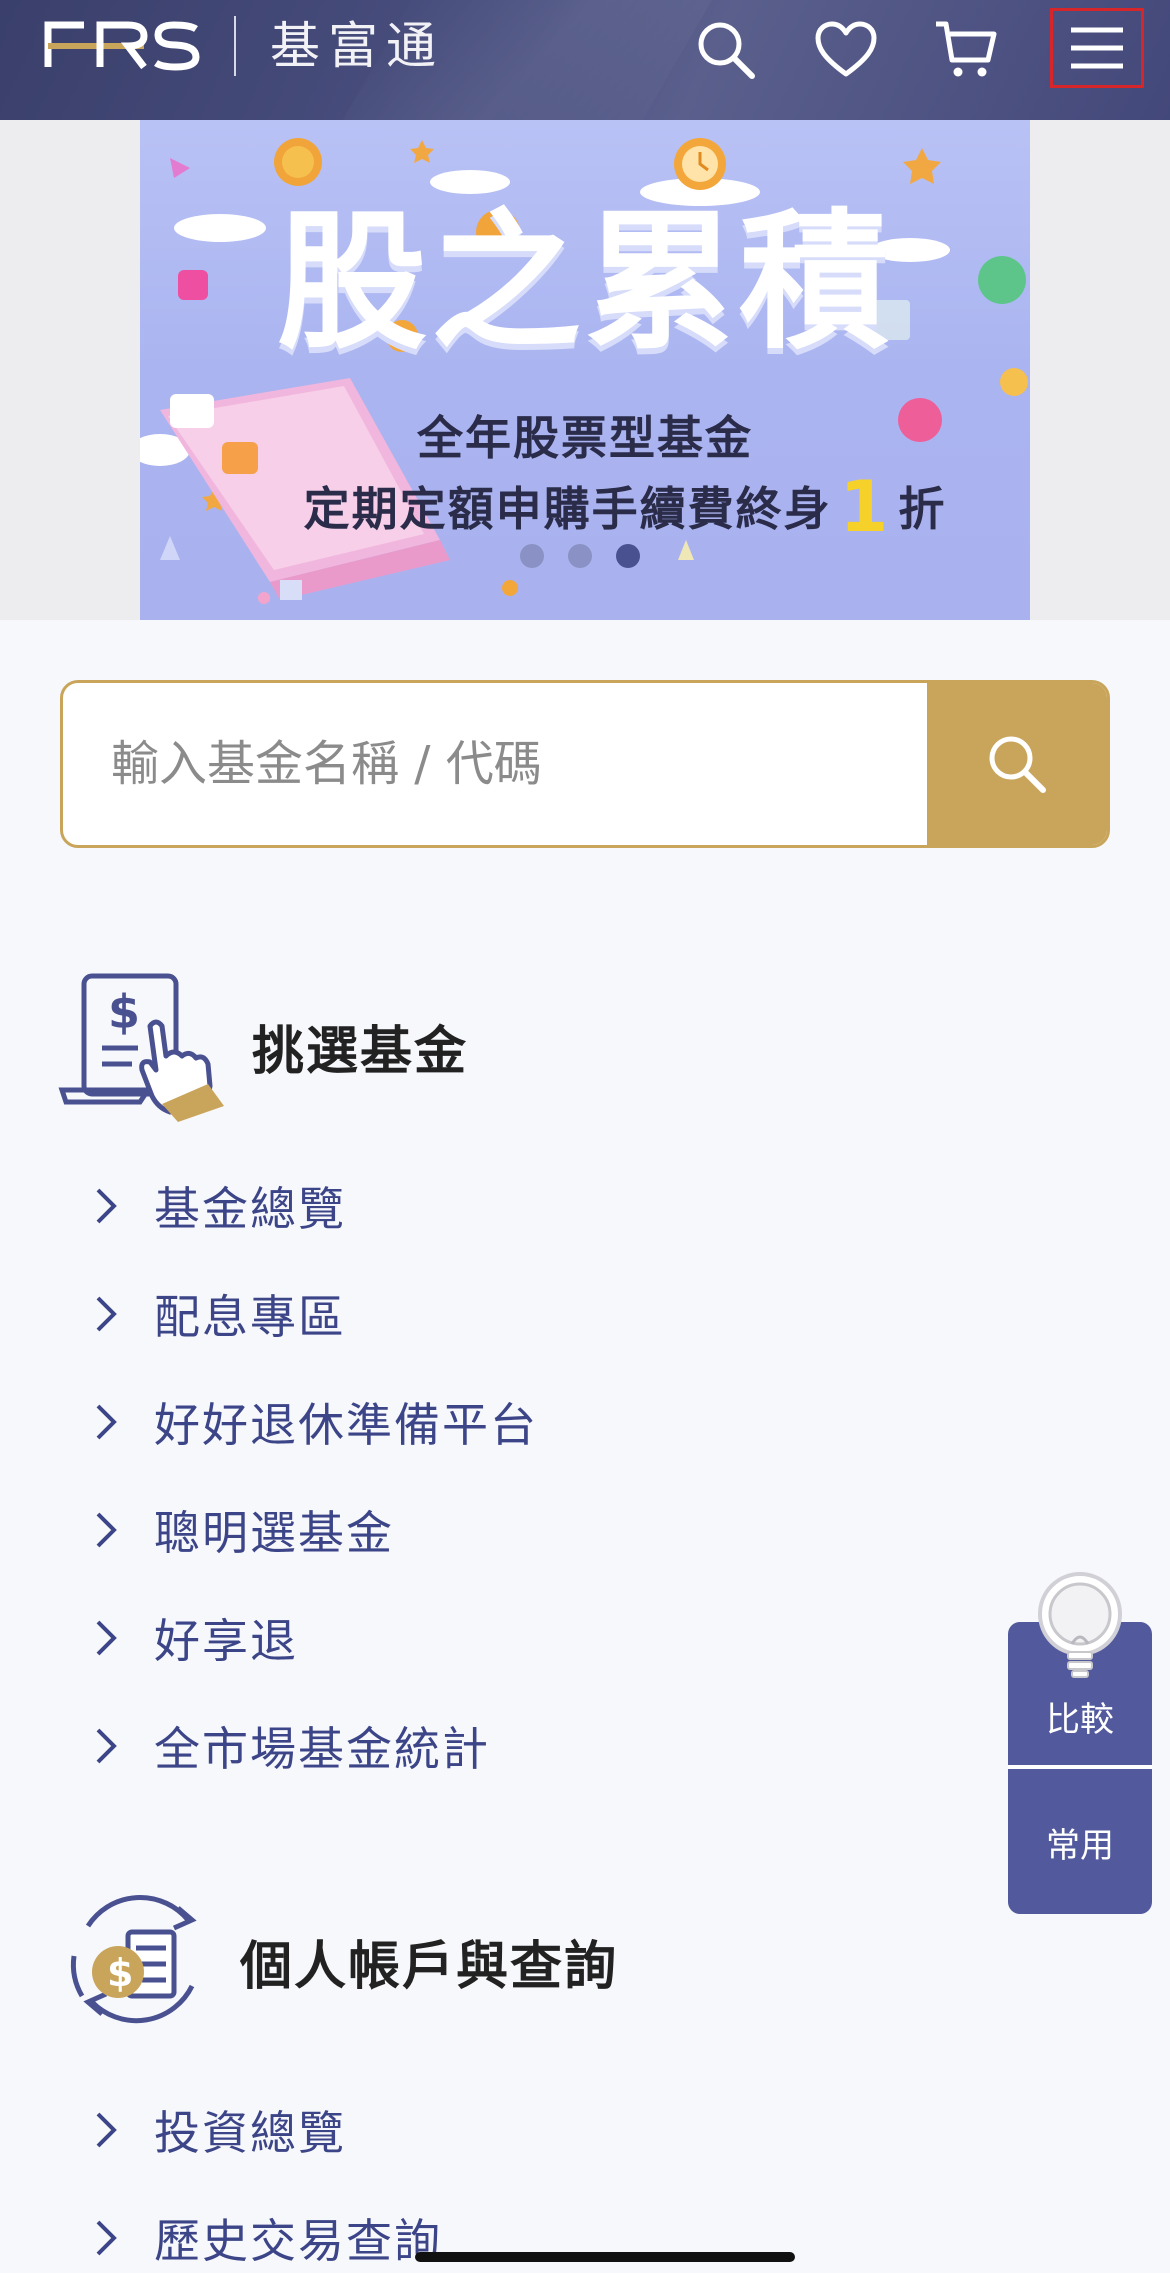  What do you see at coordinates (585, 438) in the screenshot?
I see `banner-subtitle: 全年股票型基金` at bounding box center [585, 438].